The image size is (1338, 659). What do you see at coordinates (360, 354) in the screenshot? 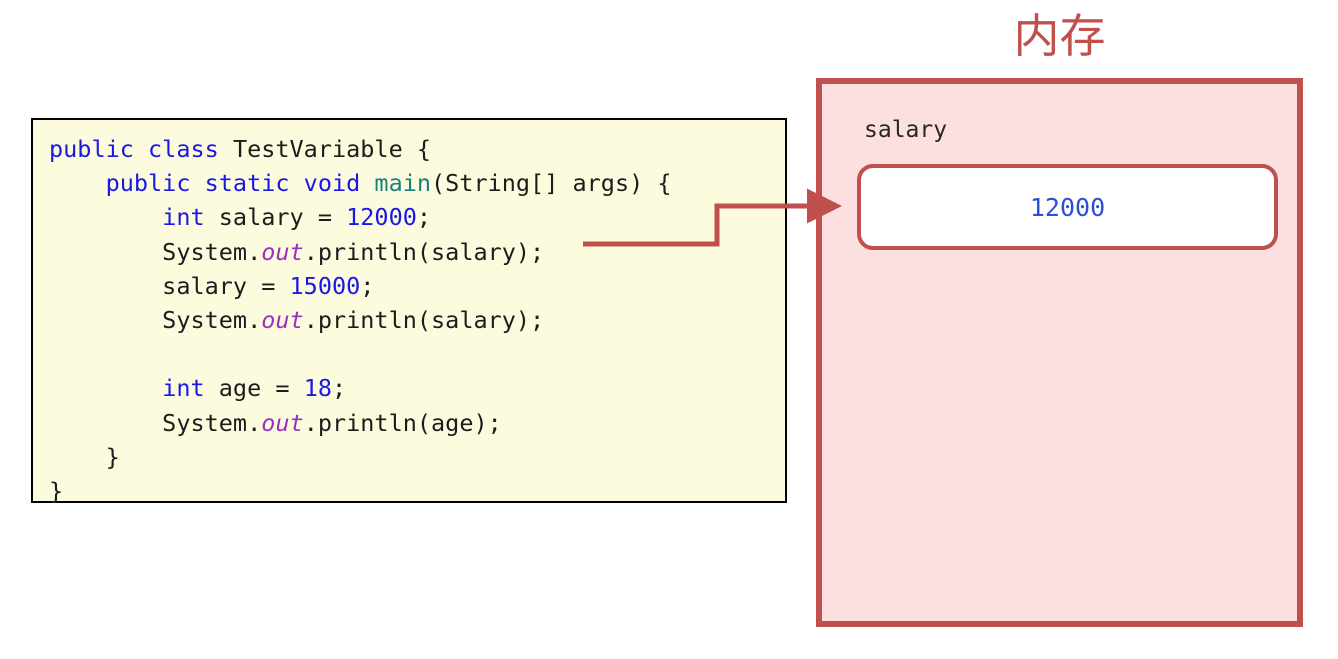
I see `code-line` at bounding box center [360, 354].